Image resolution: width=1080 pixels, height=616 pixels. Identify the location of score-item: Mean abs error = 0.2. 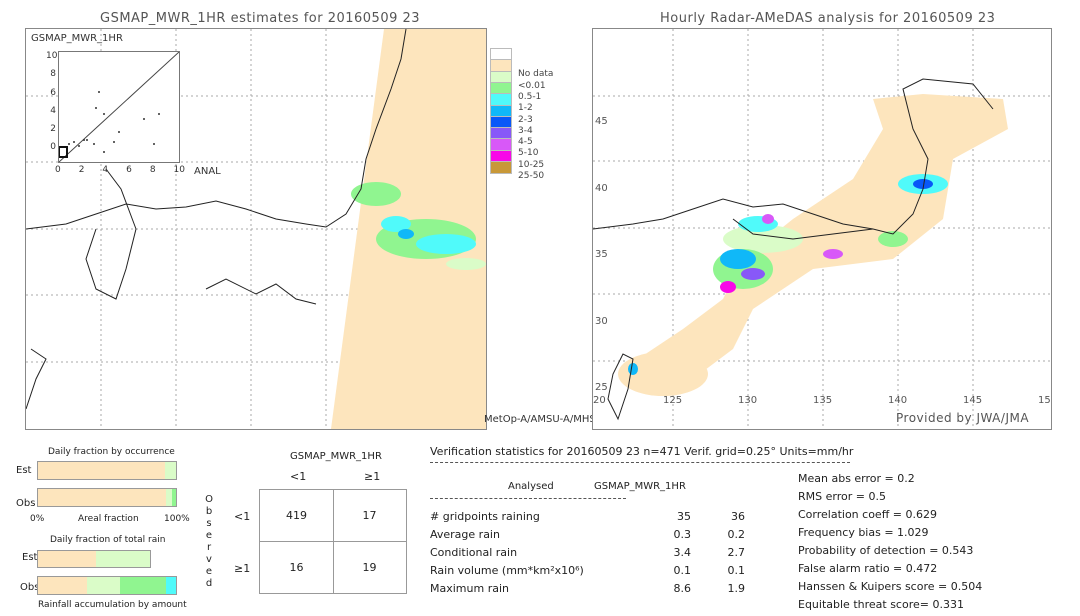
(856, 478).